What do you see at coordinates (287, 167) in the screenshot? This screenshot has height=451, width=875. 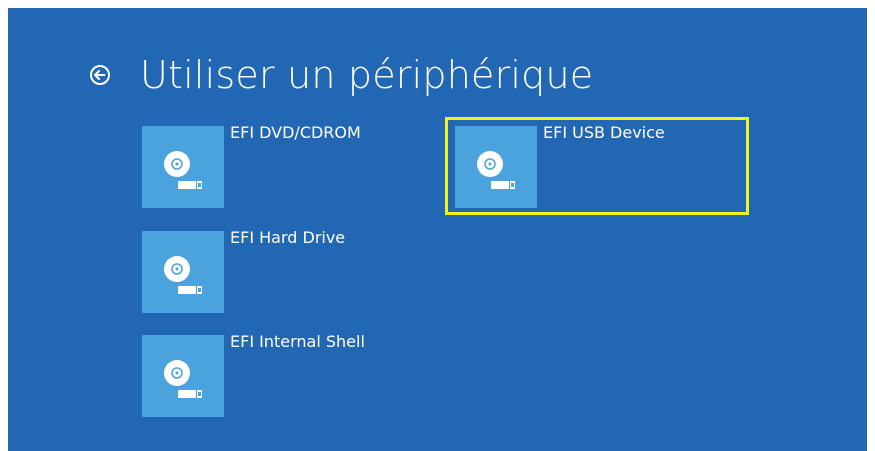 I see `device-option-dvd-cdrom: EFI DVD/CDROM` at bounding box center [287, 167].